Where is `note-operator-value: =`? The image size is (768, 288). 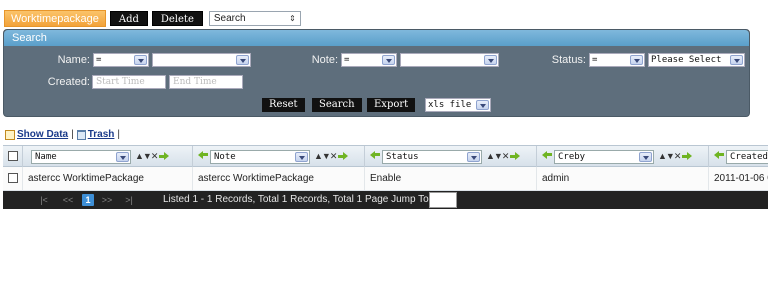 note-operator-value: = is located at coordinates (347, 60).